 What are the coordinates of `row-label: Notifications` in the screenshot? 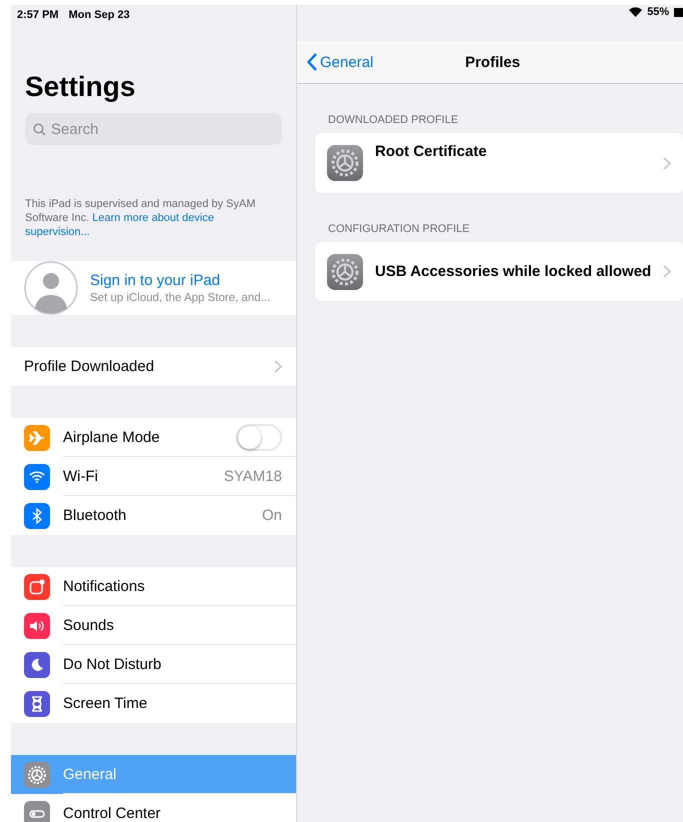 It's located at (104, 586).